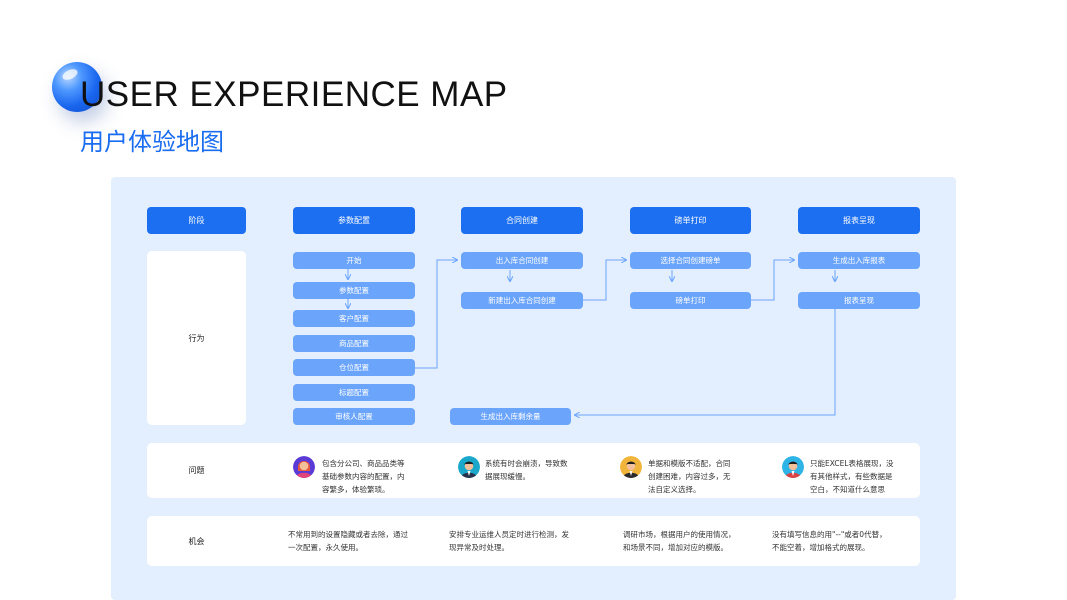 This screenshot has width=1067, height=600. I want to click on stage-label: 阶段, so click(196, 220).